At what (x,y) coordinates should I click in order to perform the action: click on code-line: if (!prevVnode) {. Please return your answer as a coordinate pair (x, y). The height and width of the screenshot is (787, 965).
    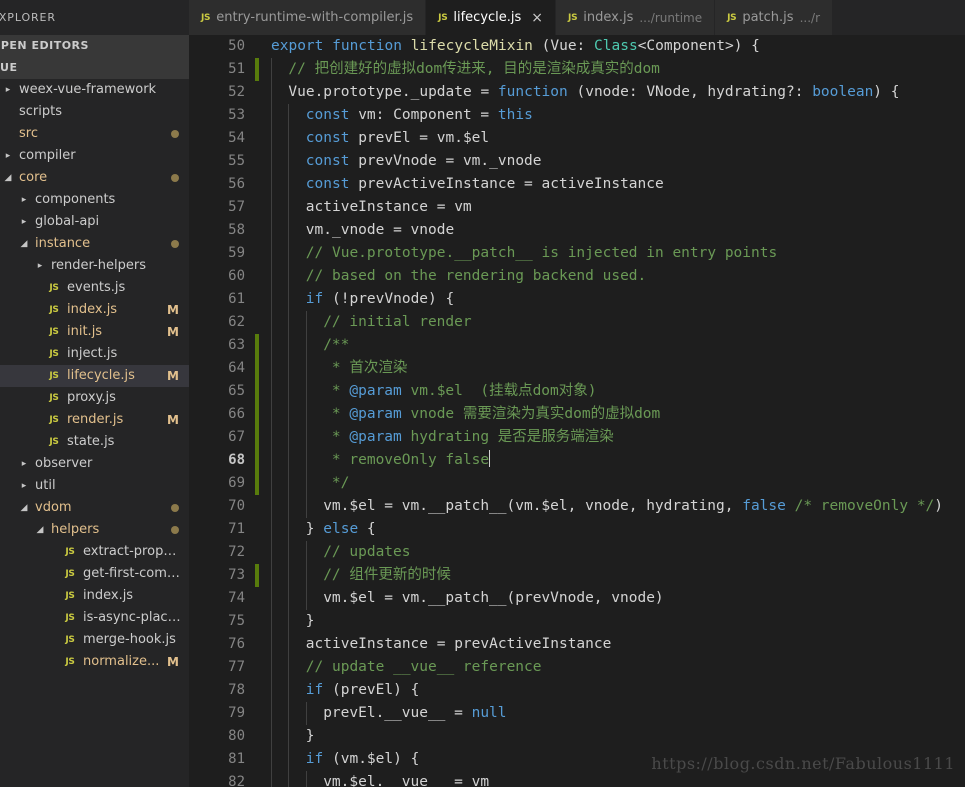
    Looking at the image, I should click on (618, 299).